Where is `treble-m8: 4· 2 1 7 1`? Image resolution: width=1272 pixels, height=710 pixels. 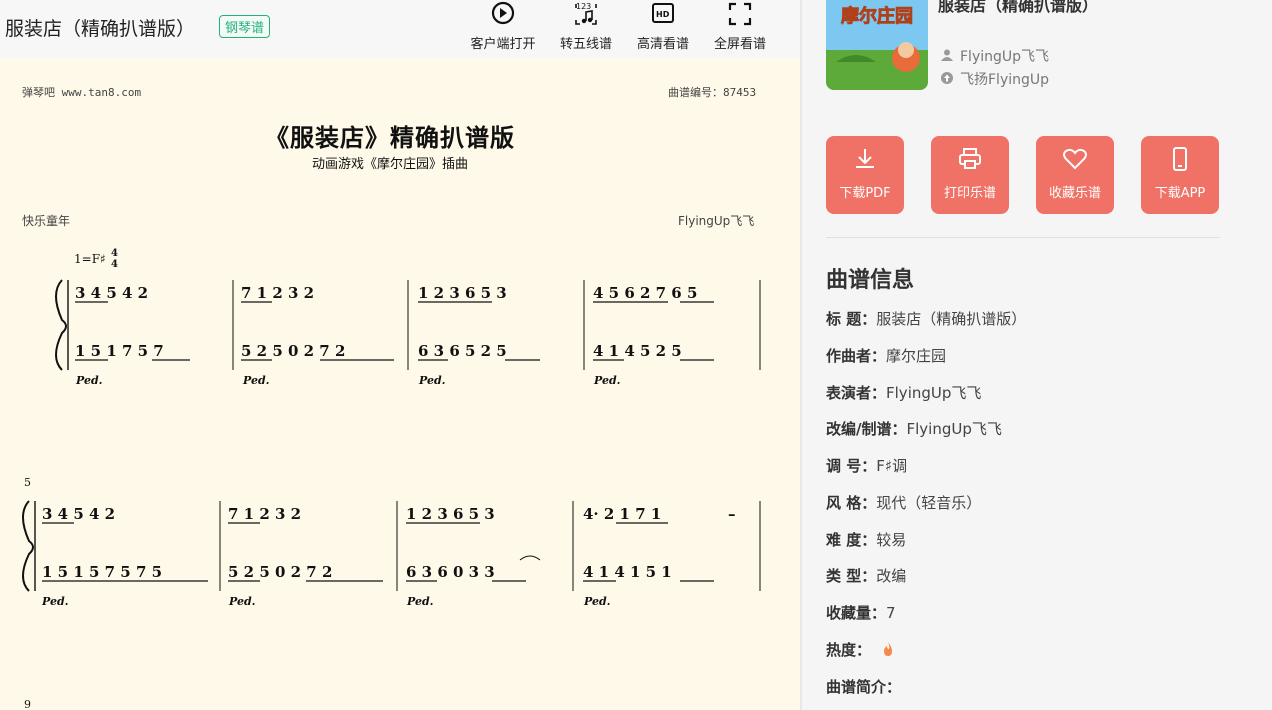
treble-m8: 4· 2 1 7 1 is located at coordinates (622, 514).